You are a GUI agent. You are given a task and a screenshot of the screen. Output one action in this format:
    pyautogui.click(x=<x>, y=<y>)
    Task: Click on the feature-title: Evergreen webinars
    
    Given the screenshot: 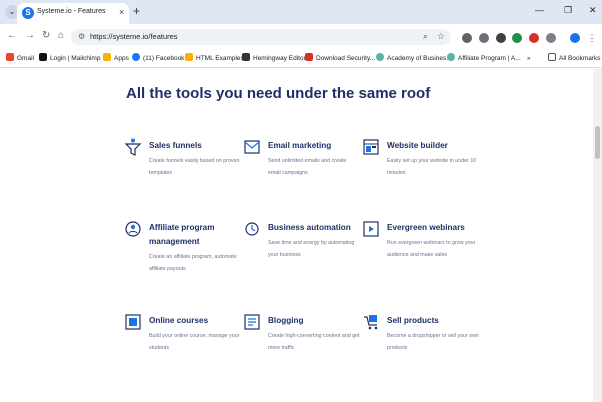 What is the action you would take?
    pyautogui.click(x=426, y=227)
    